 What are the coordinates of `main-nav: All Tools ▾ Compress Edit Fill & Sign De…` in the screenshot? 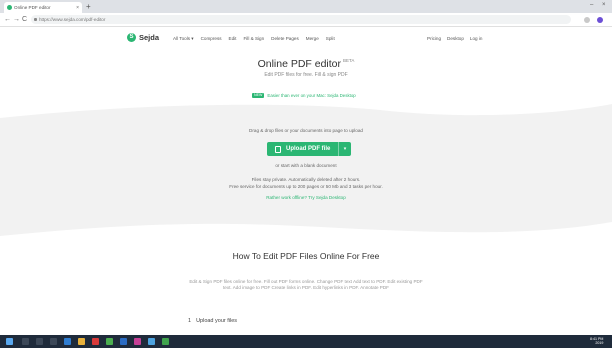 It's located at (254, 39).